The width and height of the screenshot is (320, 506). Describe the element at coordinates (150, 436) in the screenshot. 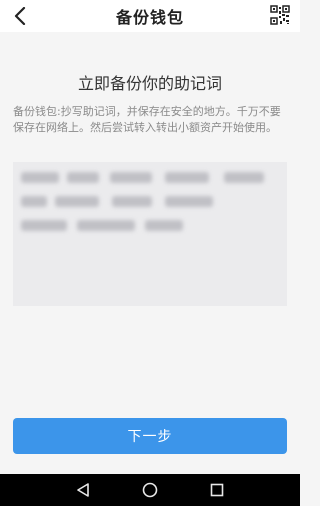

I see `next-step-button: 下一步` at that location.